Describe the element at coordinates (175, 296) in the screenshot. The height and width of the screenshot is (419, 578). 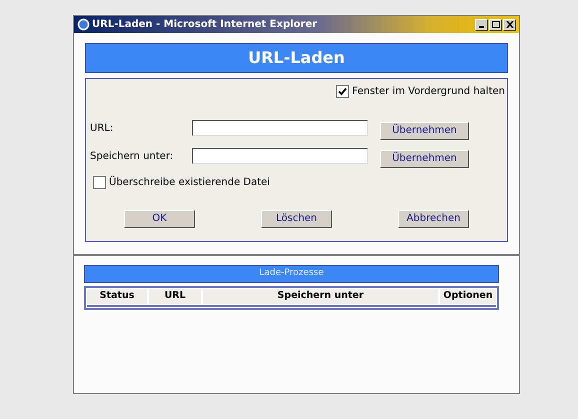
I see `column-header: URL` at that location.